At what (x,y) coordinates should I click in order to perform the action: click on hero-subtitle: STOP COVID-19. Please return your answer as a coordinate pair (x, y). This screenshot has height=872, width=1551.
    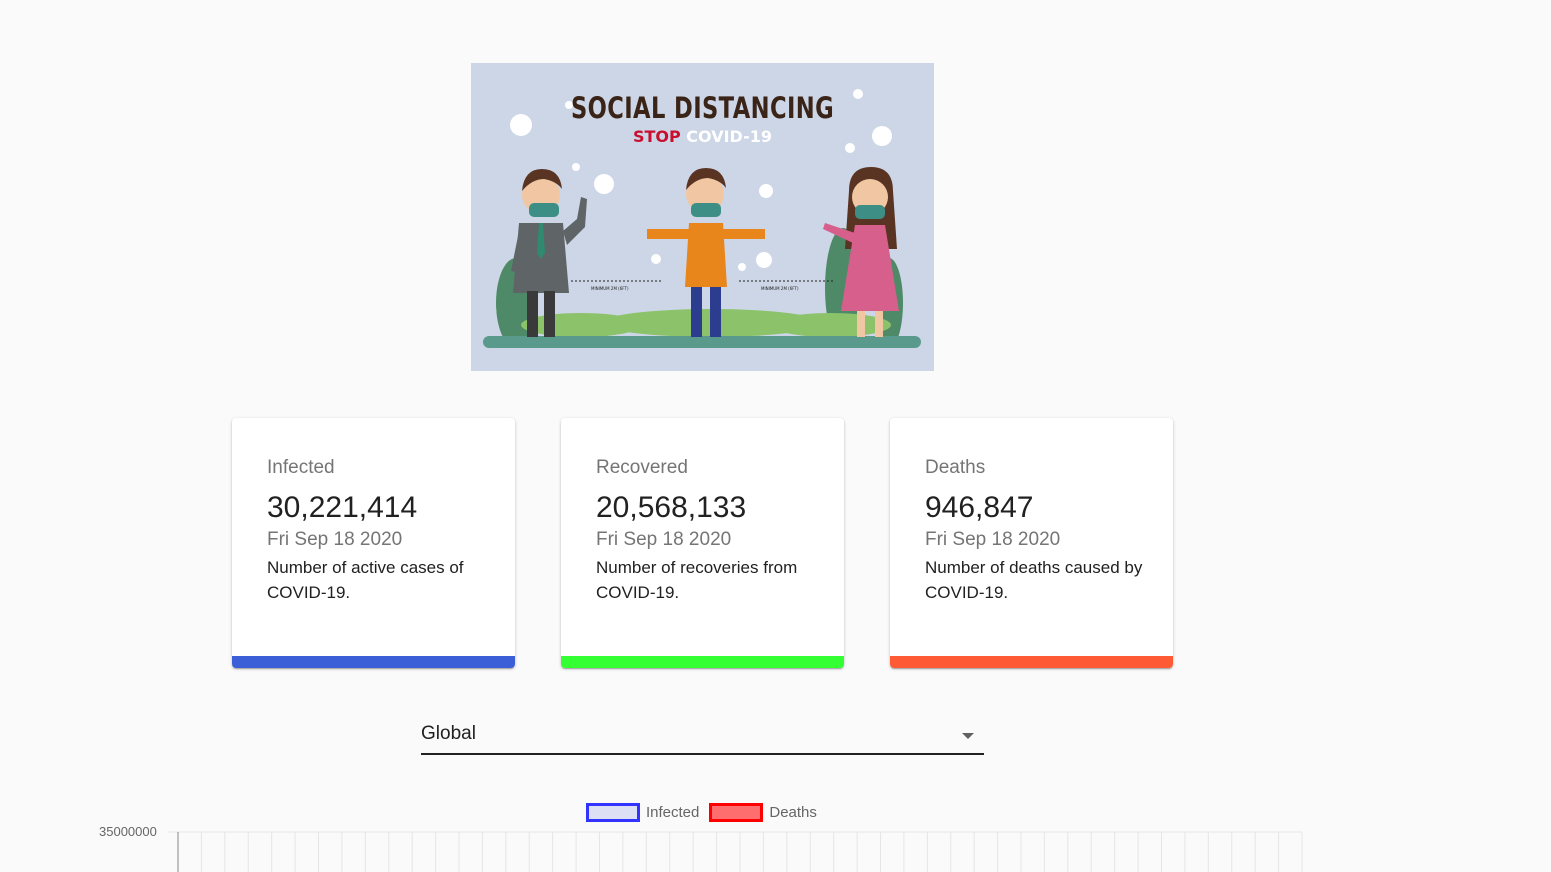
    Looking at the image, I should click on (702, 136).